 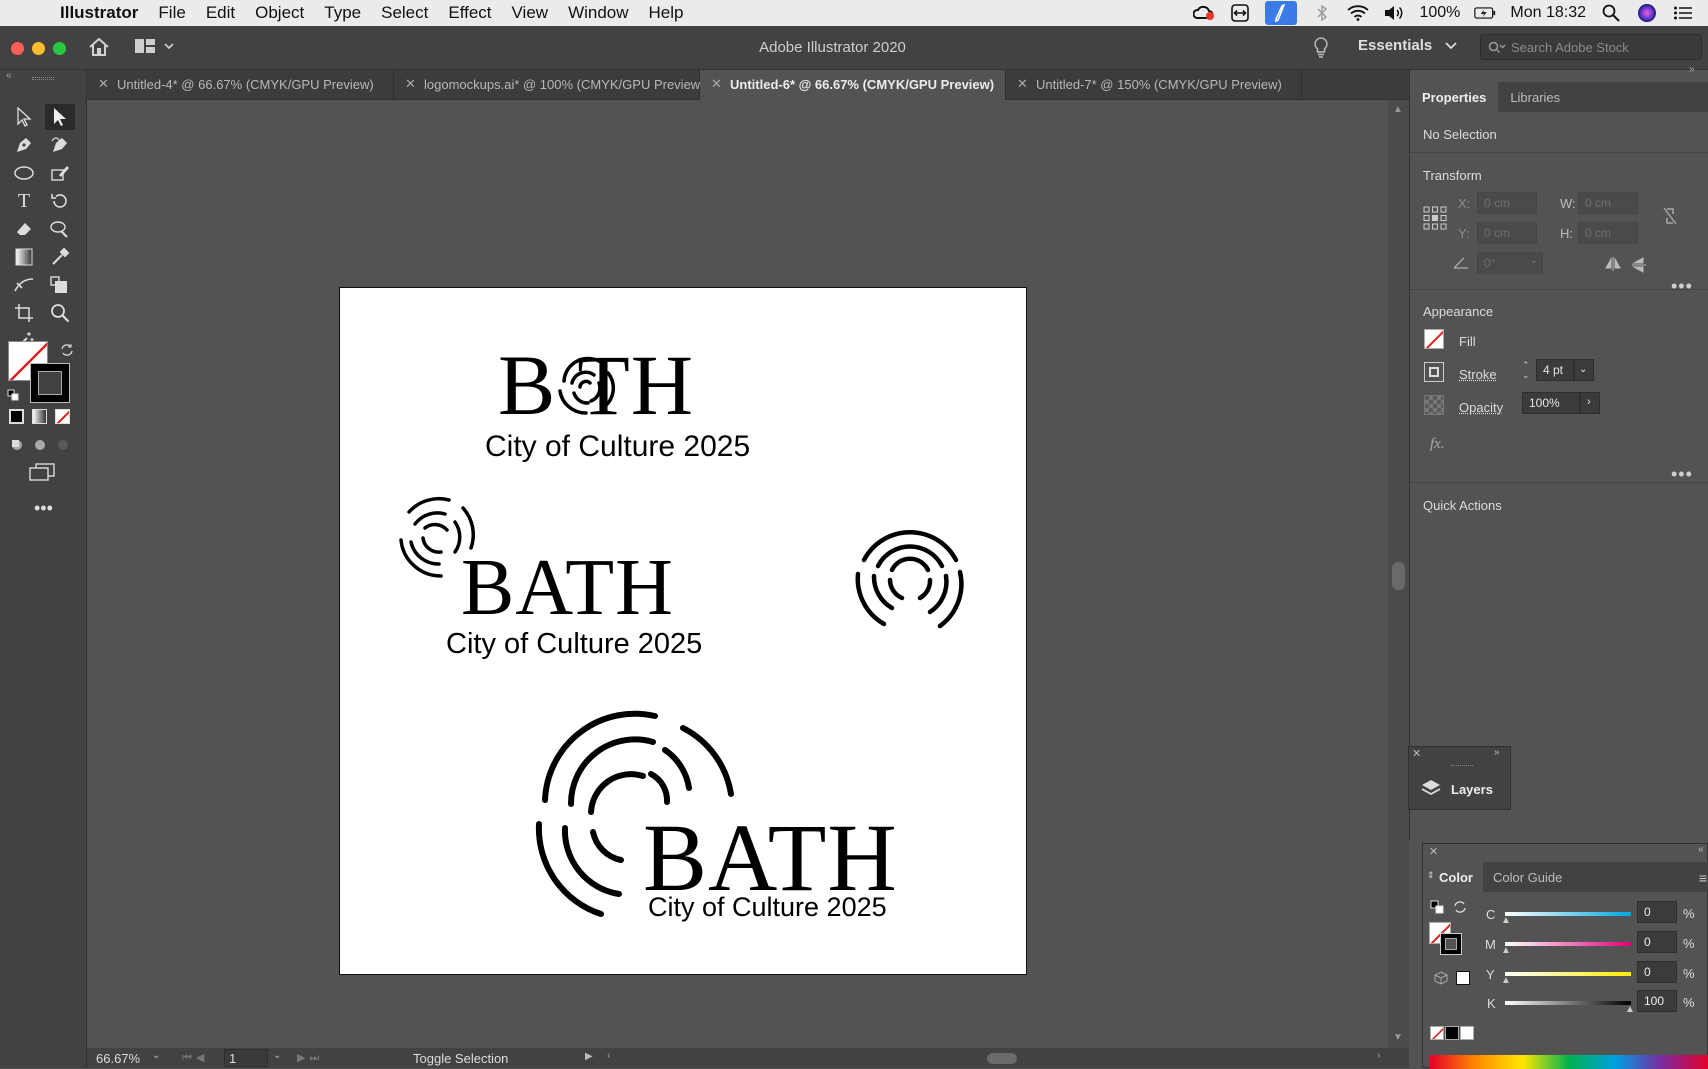 I want to click on menu-help: Help, so click(x=666, y=13).